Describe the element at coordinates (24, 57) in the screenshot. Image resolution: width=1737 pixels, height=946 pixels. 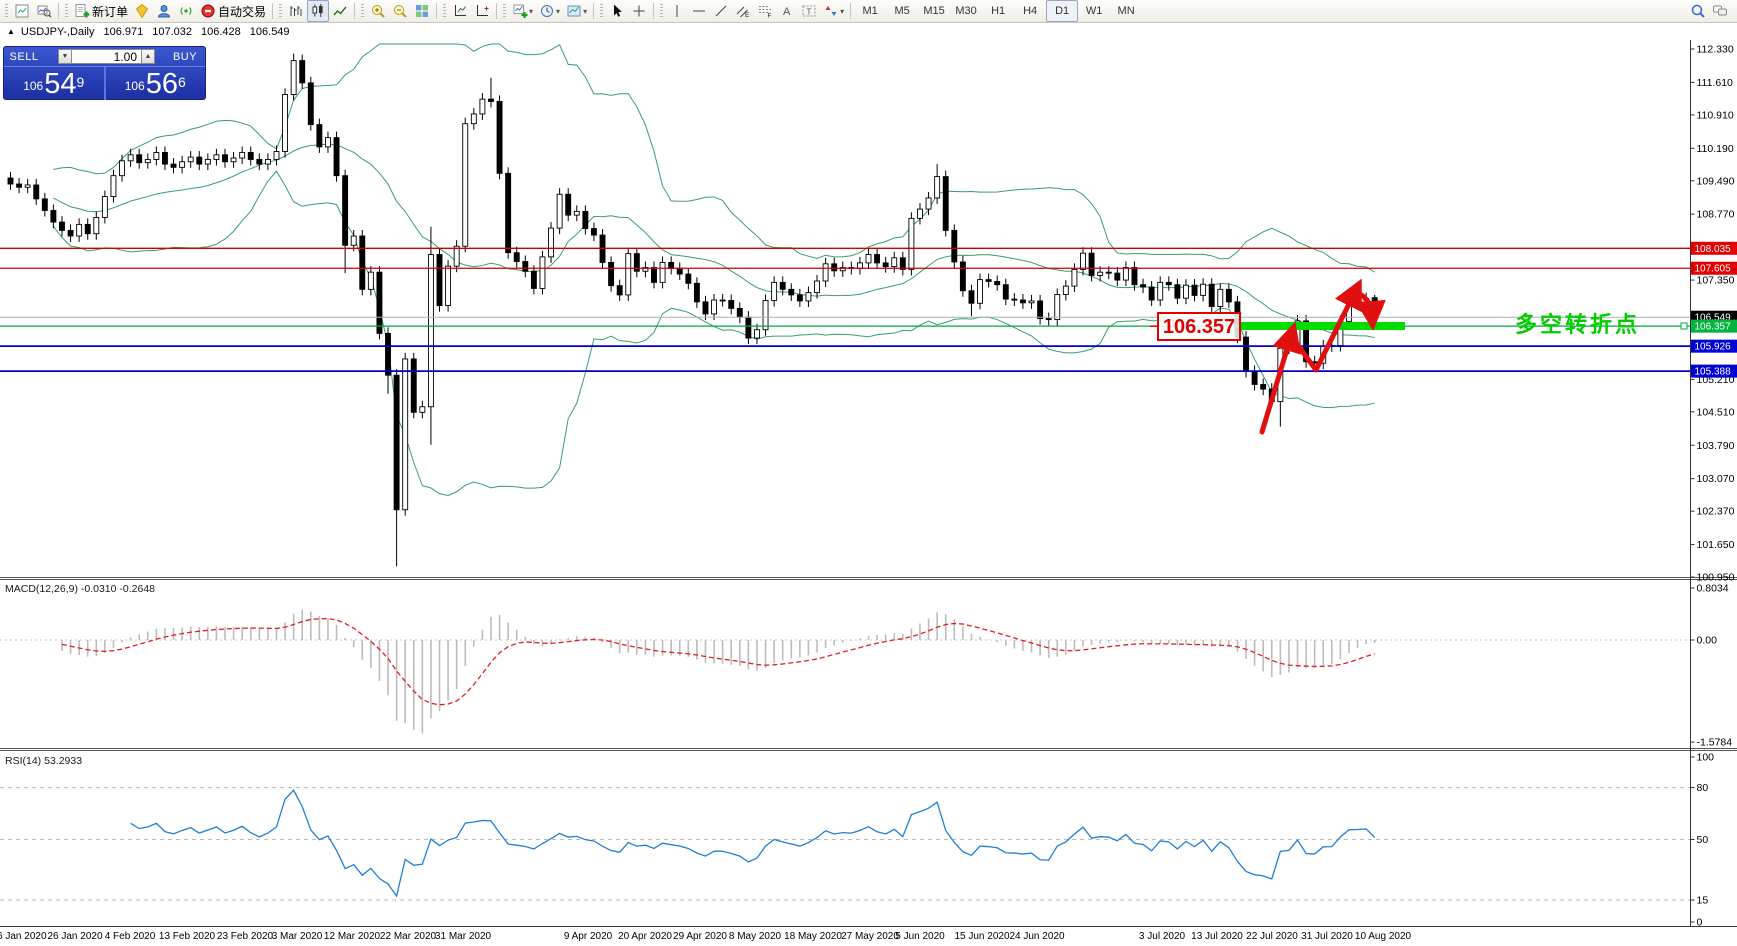
I see `sell-button: SELL` at that location.